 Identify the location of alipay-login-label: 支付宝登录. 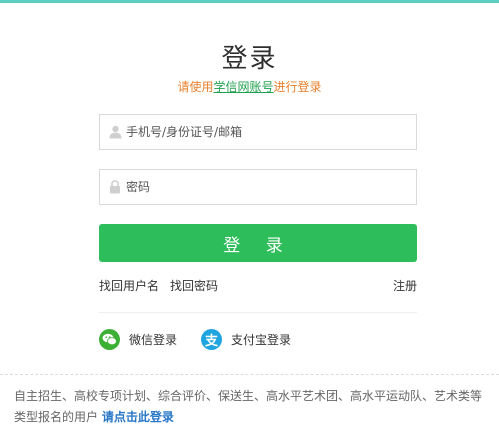
(261, 339).